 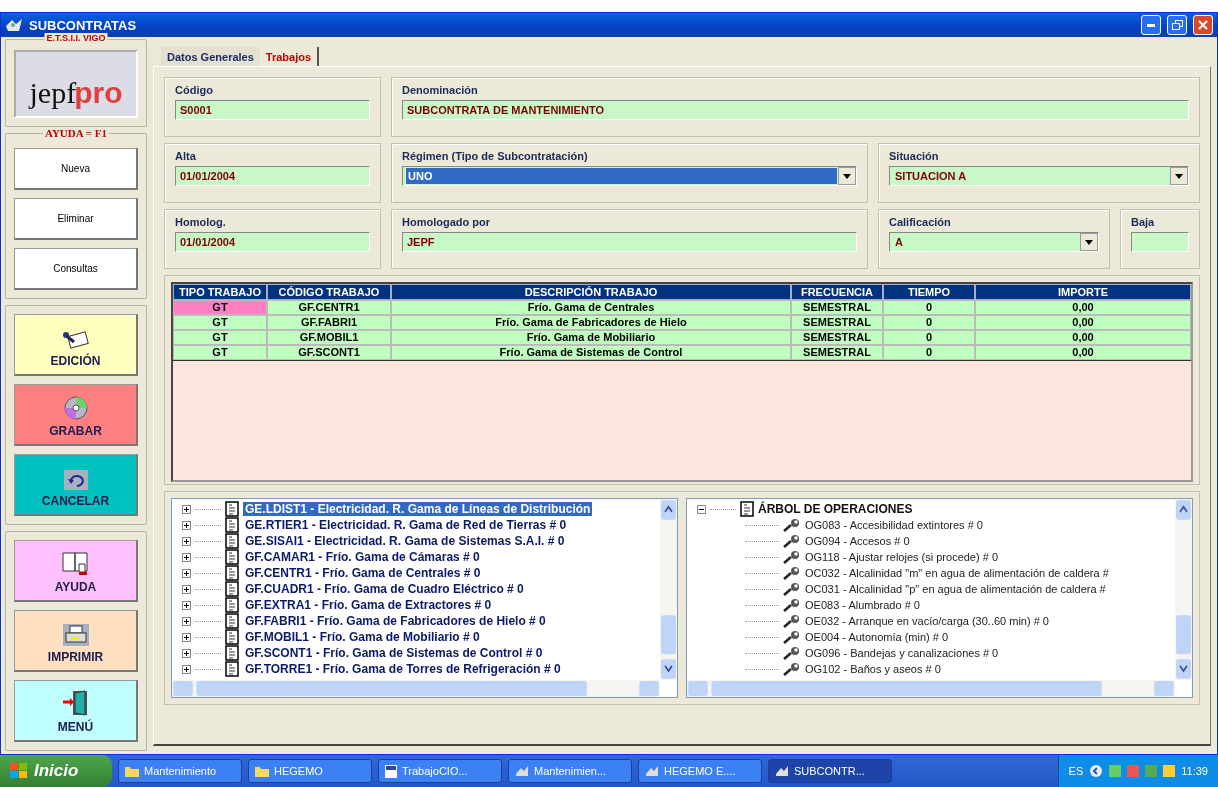 I want to click on action-button: Eliminar, so click(x=76, y=219).